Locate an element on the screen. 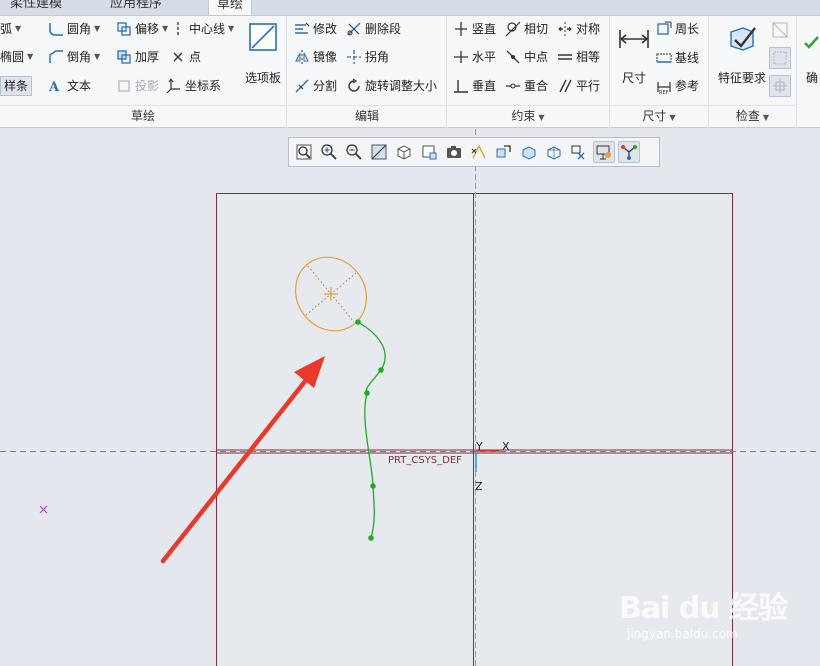 This screenshot has width=820, height=666. refit-view-button is located at coordinates (304, 152).